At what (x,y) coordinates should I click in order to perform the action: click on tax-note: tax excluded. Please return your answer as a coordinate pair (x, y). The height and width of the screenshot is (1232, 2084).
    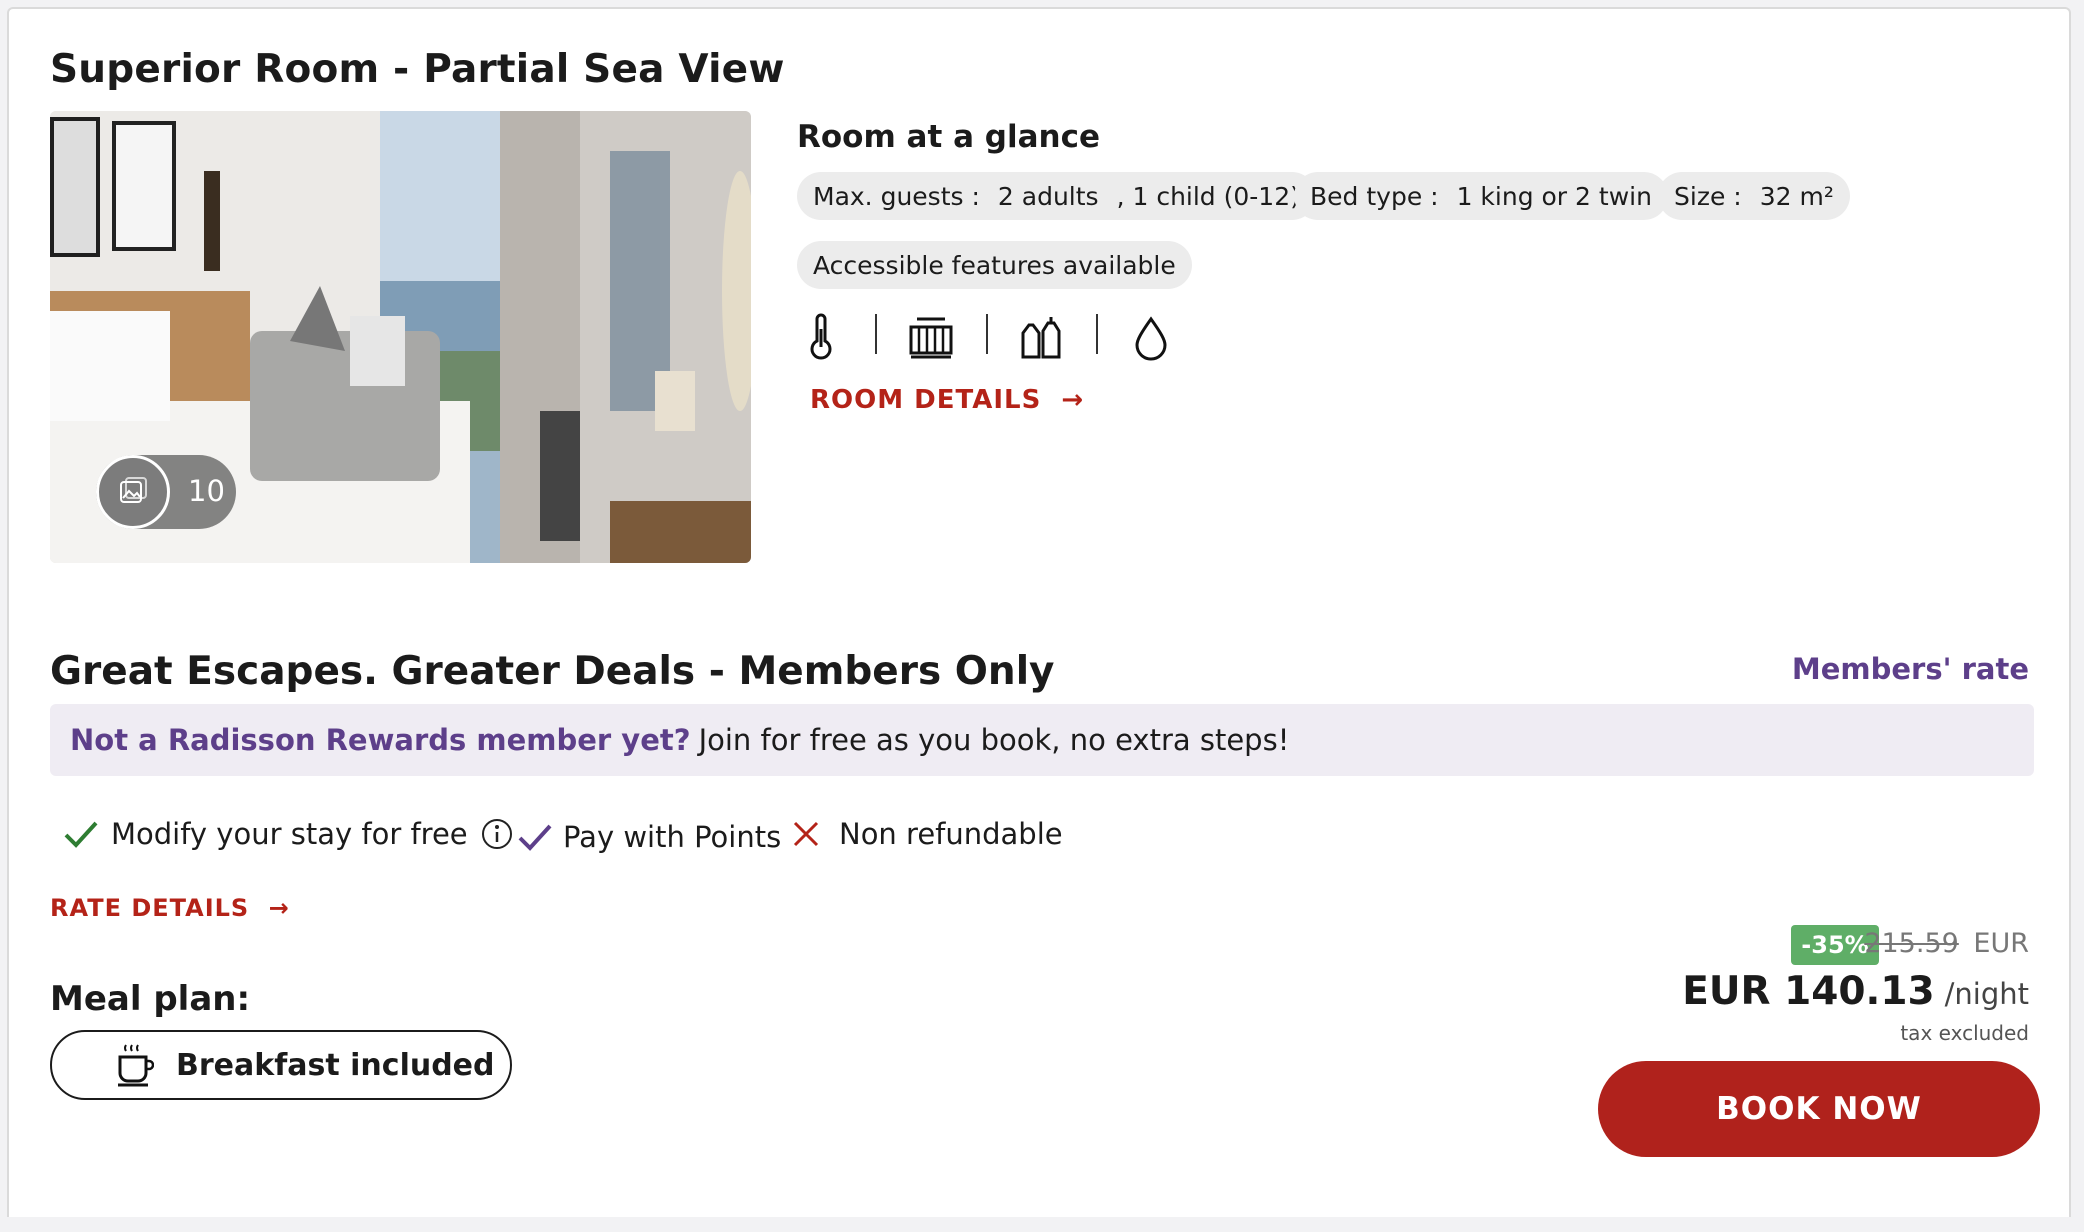
    Looking at the image, I should click on (1964, 1033).